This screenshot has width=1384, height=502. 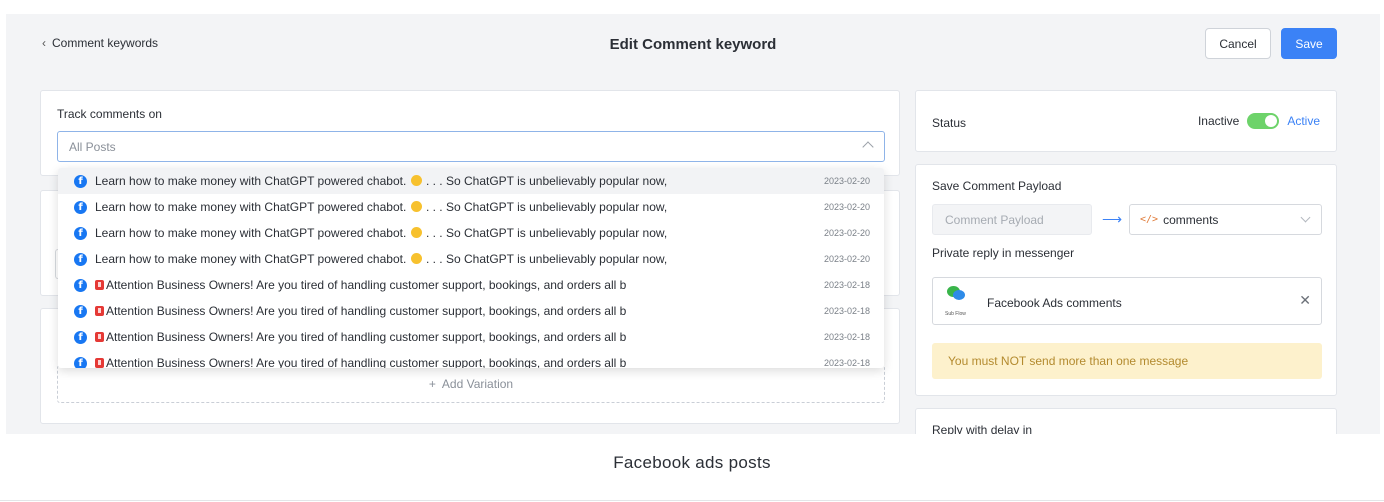 I want to click on inactive-label: Inactive, so click(x=1218, y=121).